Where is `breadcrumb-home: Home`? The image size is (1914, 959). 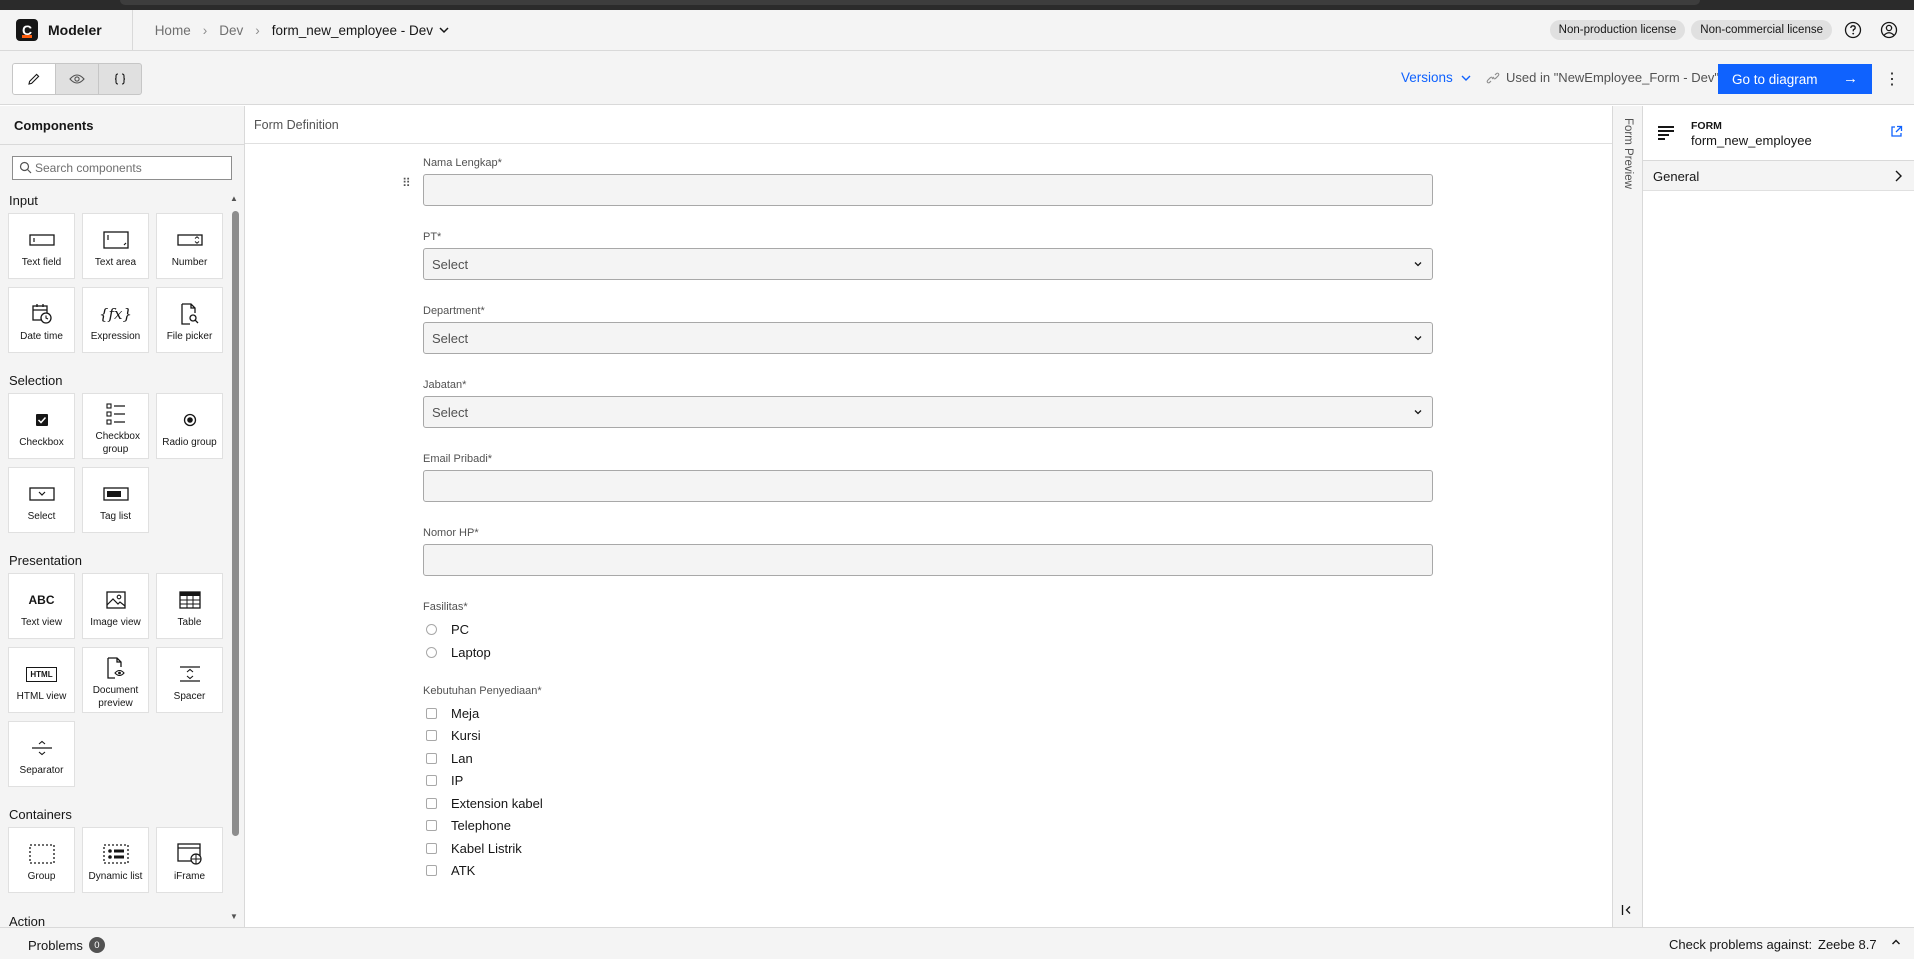 breadcrumb-home: Home is located at coordinates (173, 30).